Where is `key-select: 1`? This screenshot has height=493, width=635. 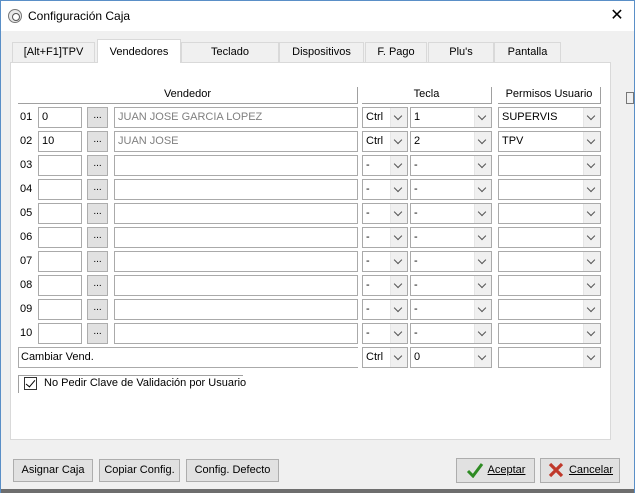 key-select: 1 is located at coordinates (451, 117).